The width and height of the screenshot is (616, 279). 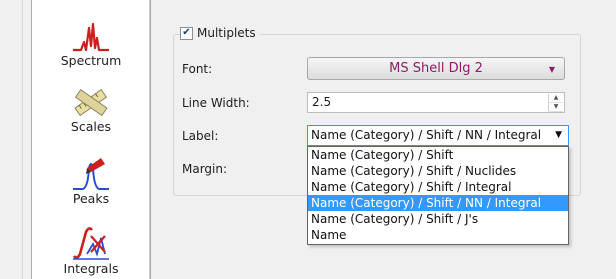 What do you see at coordinates (149, 139) in the screenshot?
I see `divider` at bounding box center [149, 139].